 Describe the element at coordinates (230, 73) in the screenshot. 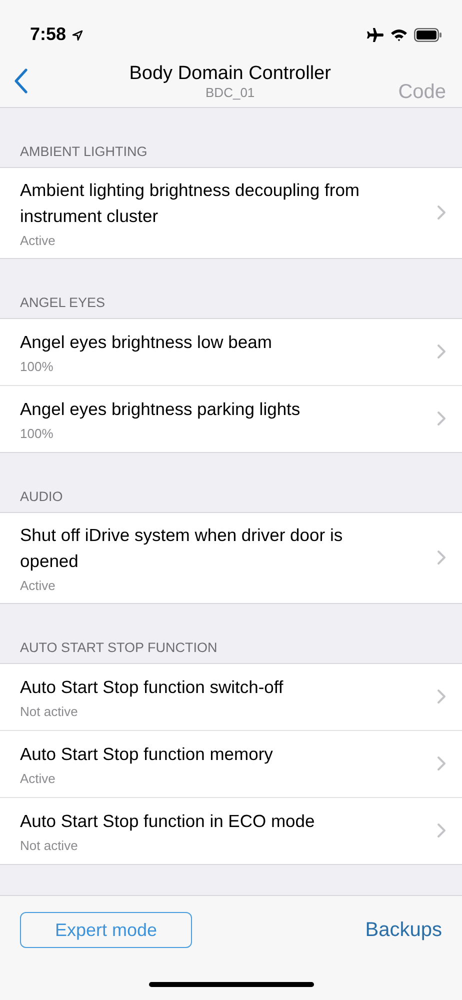

I see `screen-title: Body Domain Controller` at that location.